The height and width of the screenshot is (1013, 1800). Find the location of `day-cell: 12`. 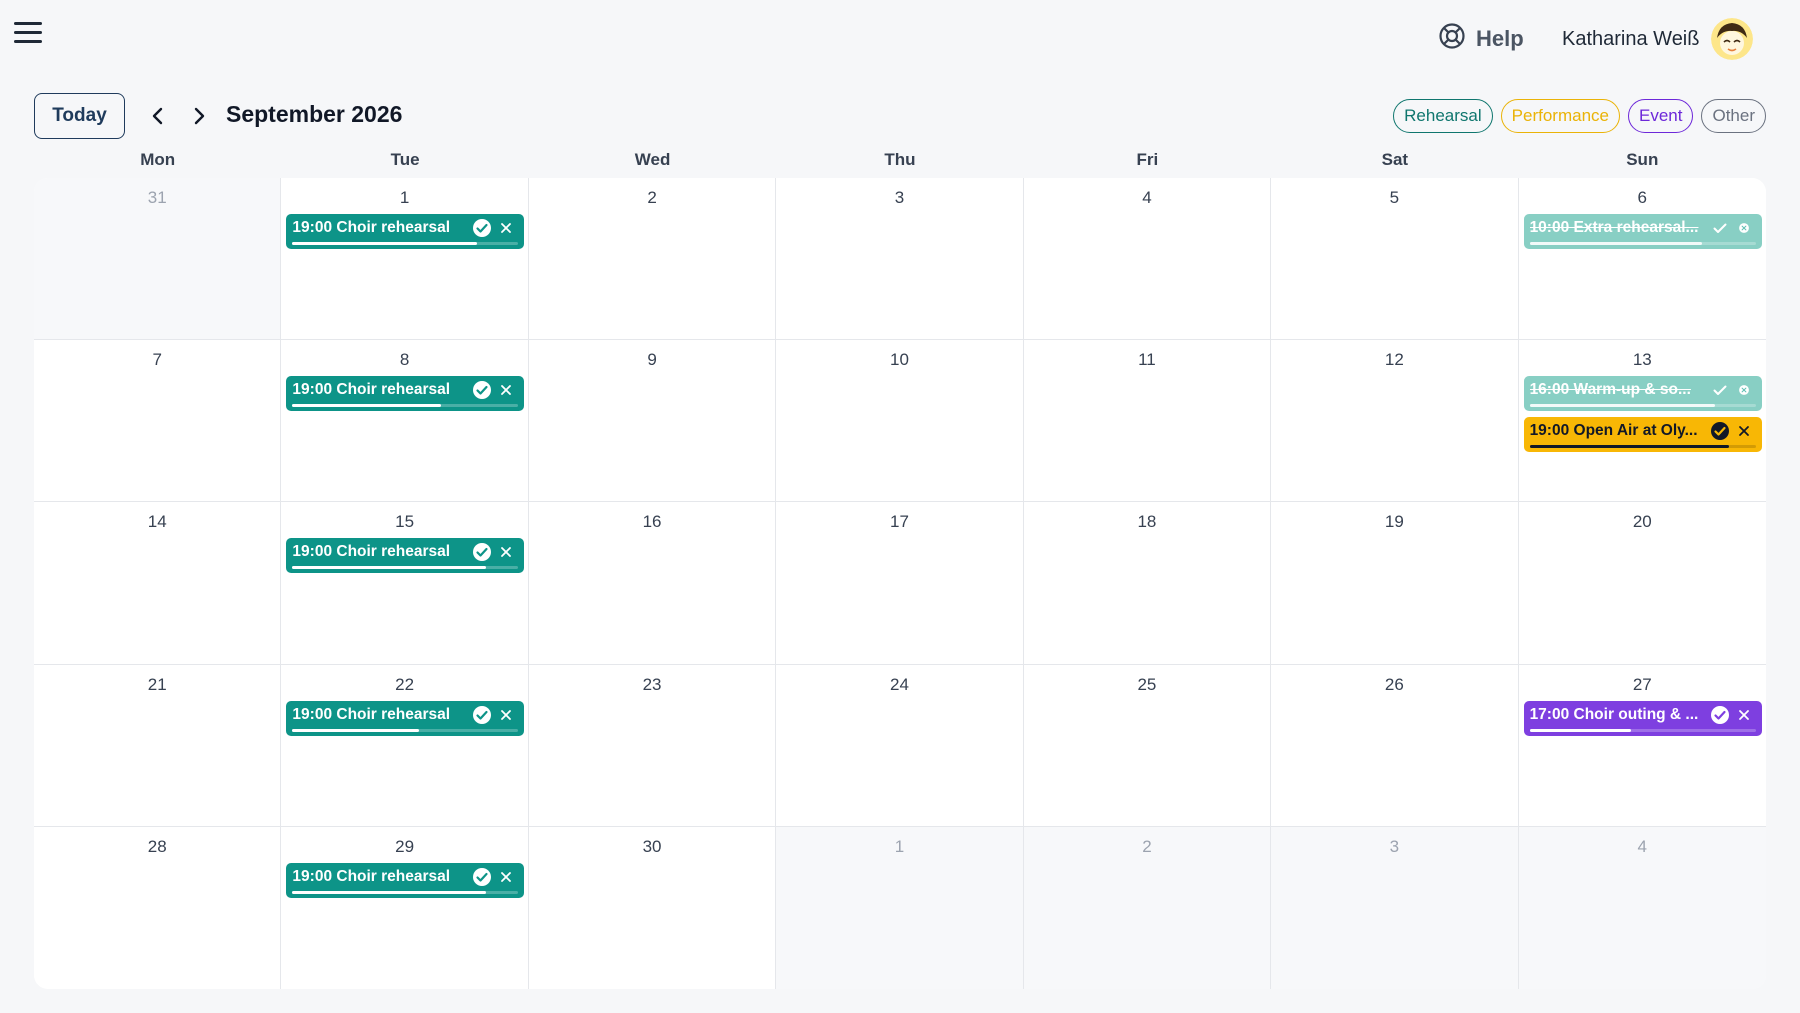

day-cell: 12 is located at coordinates (1395, 421).